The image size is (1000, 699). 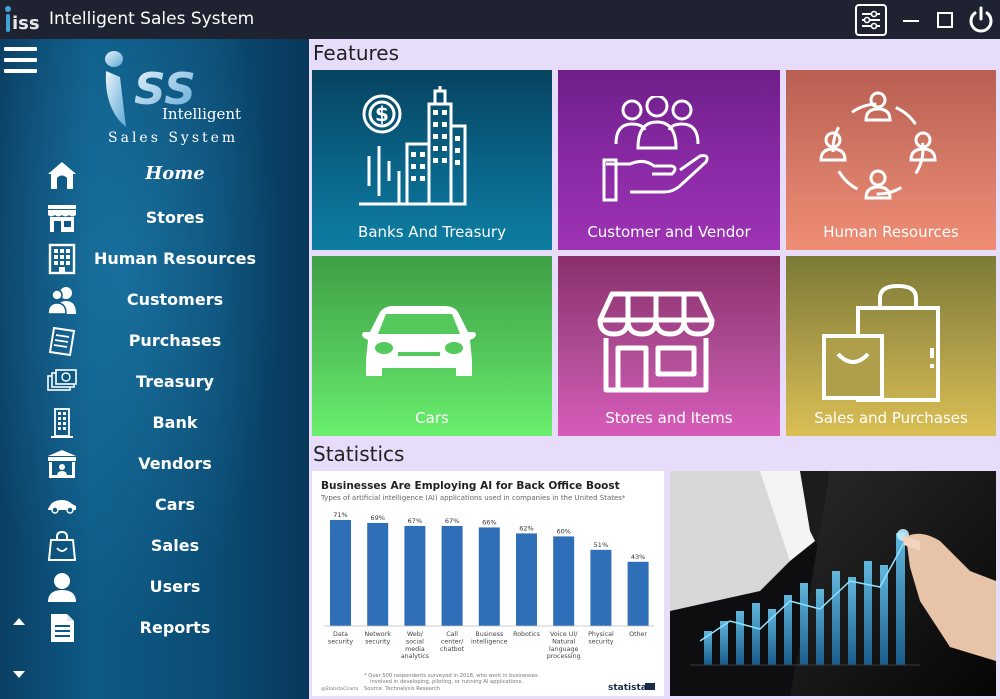 What do you see at coordinates (175, 173) in the screenshot?
I see `sidebar-item-label: Home` at bounding box center [175, 173].